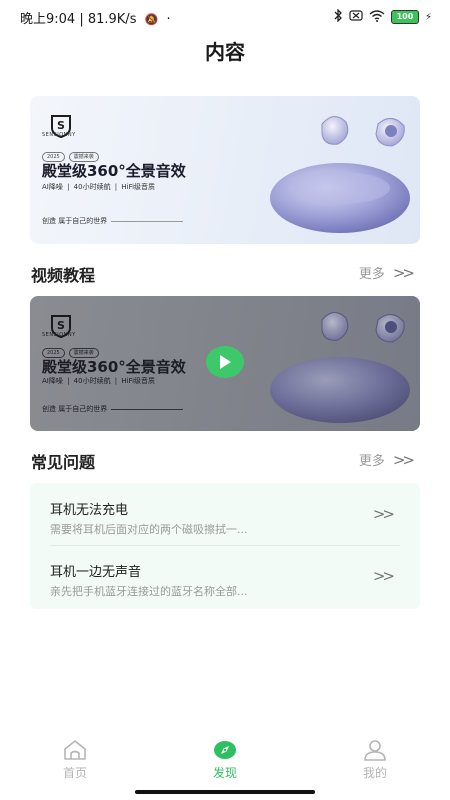 This screenshot has width=450, height=800. What do you see at coordinates (151, 19) in the screenshot?
I see `no-sound-icon: 🔕` at bounding box center [151, 19].